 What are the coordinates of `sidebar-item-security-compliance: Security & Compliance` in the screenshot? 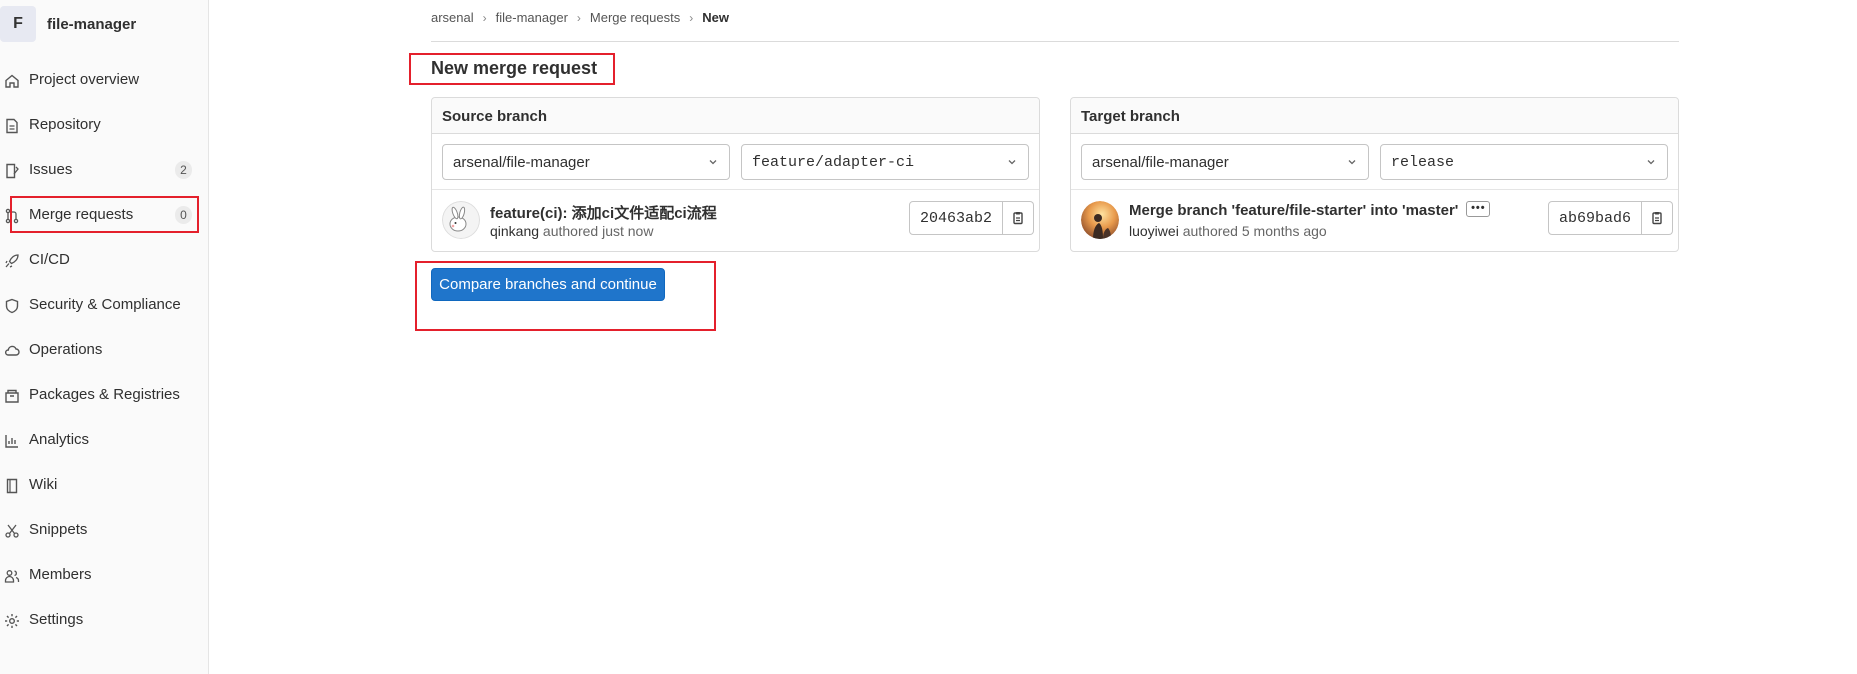 It's located at (104, 305).